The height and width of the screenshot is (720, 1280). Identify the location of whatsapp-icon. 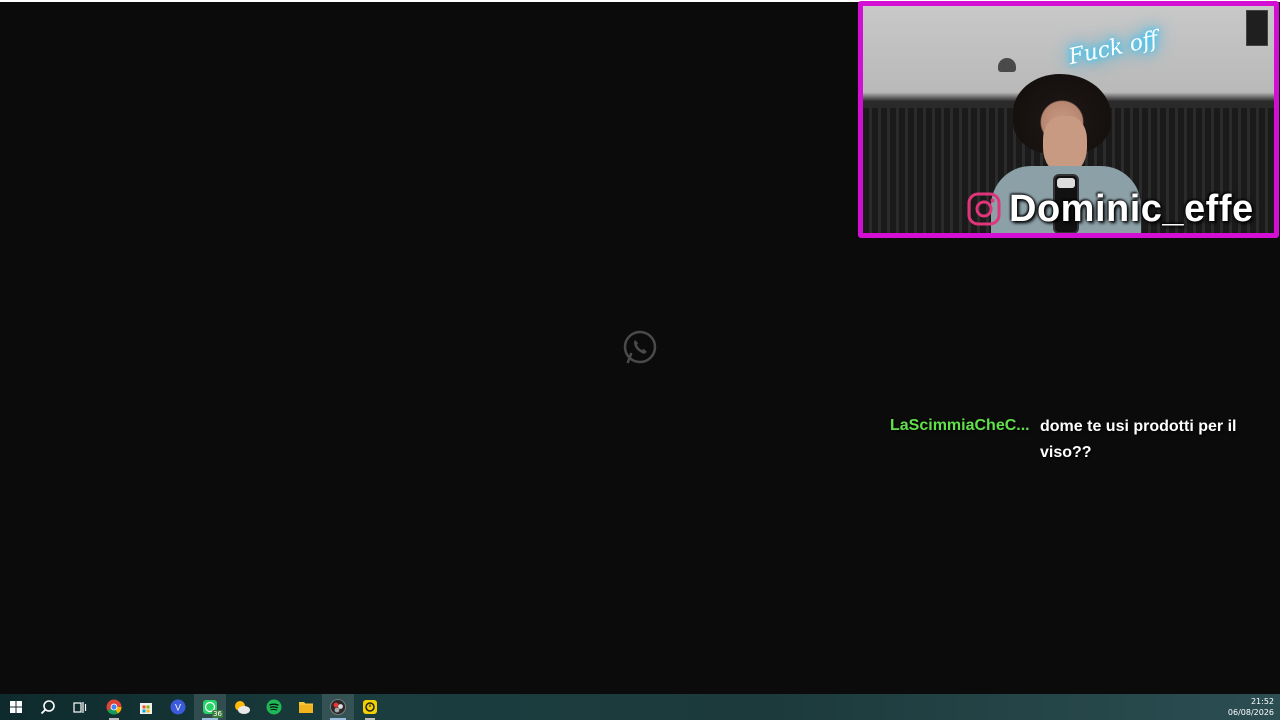
(640, 347).